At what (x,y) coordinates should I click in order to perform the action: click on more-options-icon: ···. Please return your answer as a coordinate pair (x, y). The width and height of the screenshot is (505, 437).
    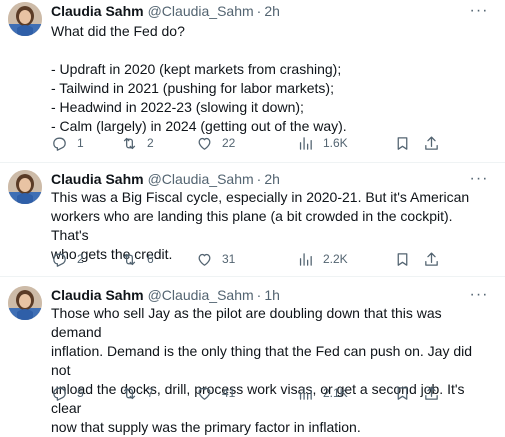
    Looking at the image, I should click on (479, 12).